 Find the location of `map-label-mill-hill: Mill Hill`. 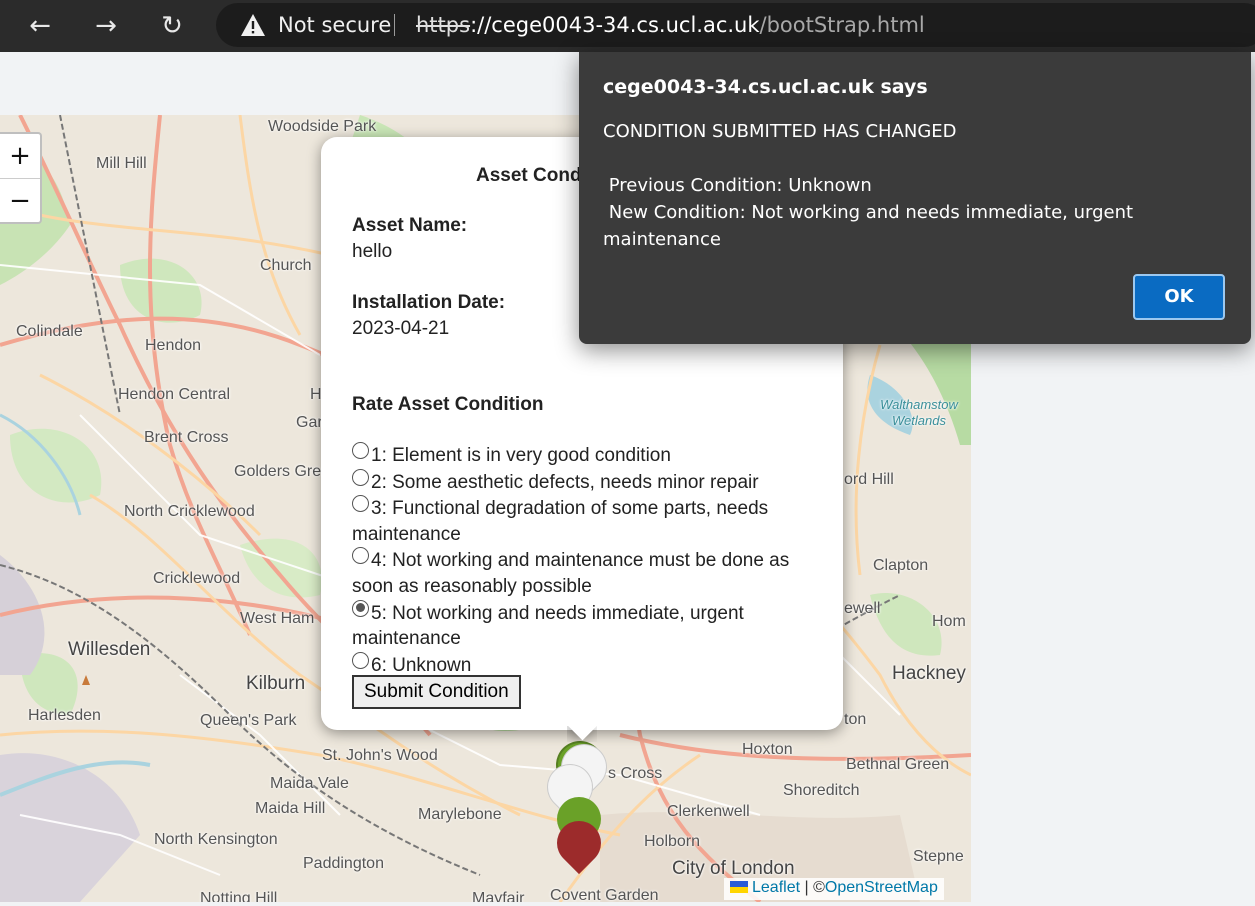

map-label-mill-hill: Mill Hill is located at coordinates (121, 163).